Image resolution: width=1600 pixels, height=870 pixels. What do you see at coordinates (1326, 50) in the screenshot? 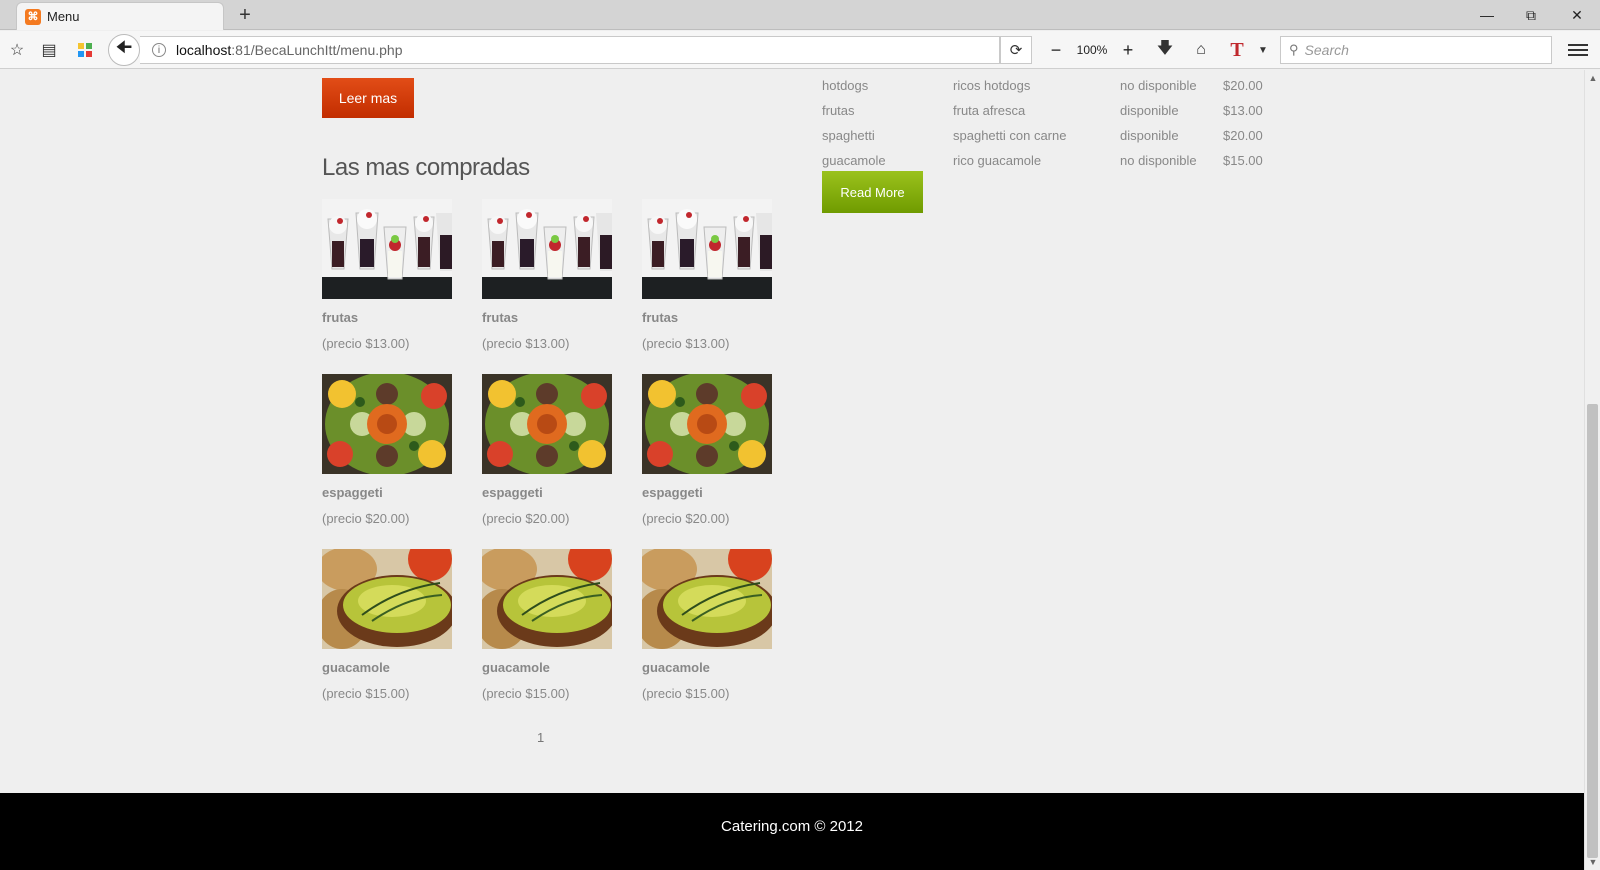
I see `search-placeholder: Search` at bounding box center [1326, 50].